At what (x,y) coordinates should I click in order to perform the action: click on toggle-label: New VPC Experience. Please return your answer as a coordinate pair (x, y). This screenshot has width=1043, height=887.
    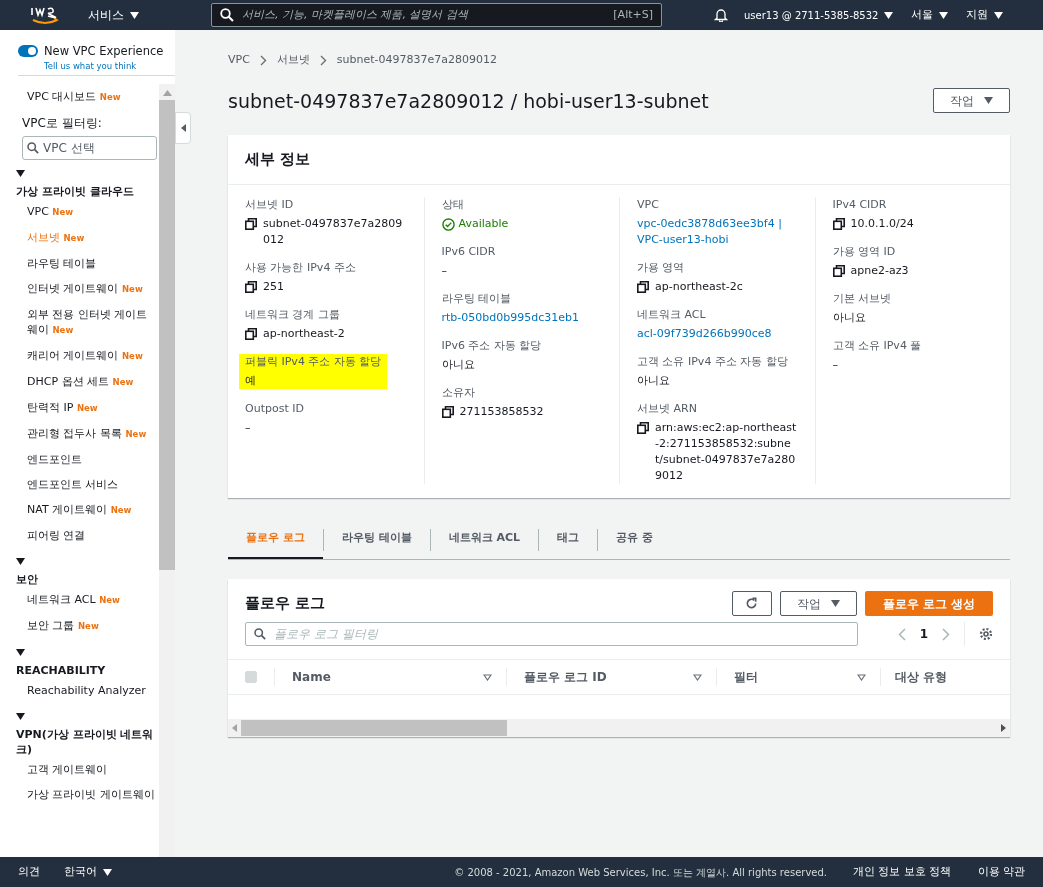
    Looking at the image, I should click on (104, 51).